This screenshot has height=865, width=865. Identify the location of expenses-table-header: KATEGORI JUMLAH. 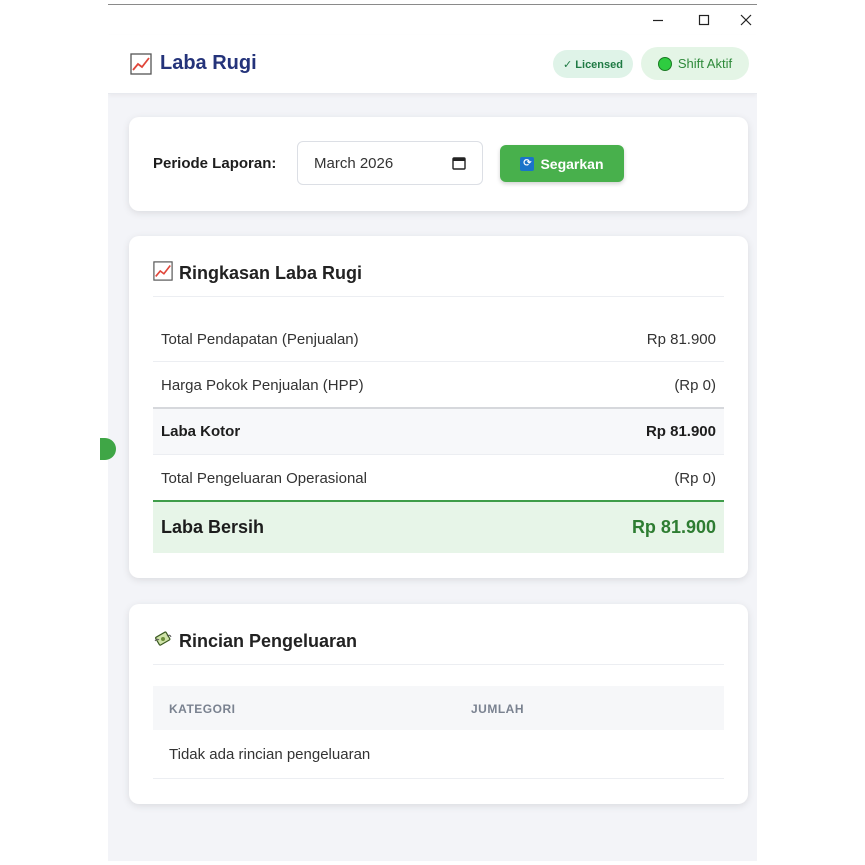
(438, 708).